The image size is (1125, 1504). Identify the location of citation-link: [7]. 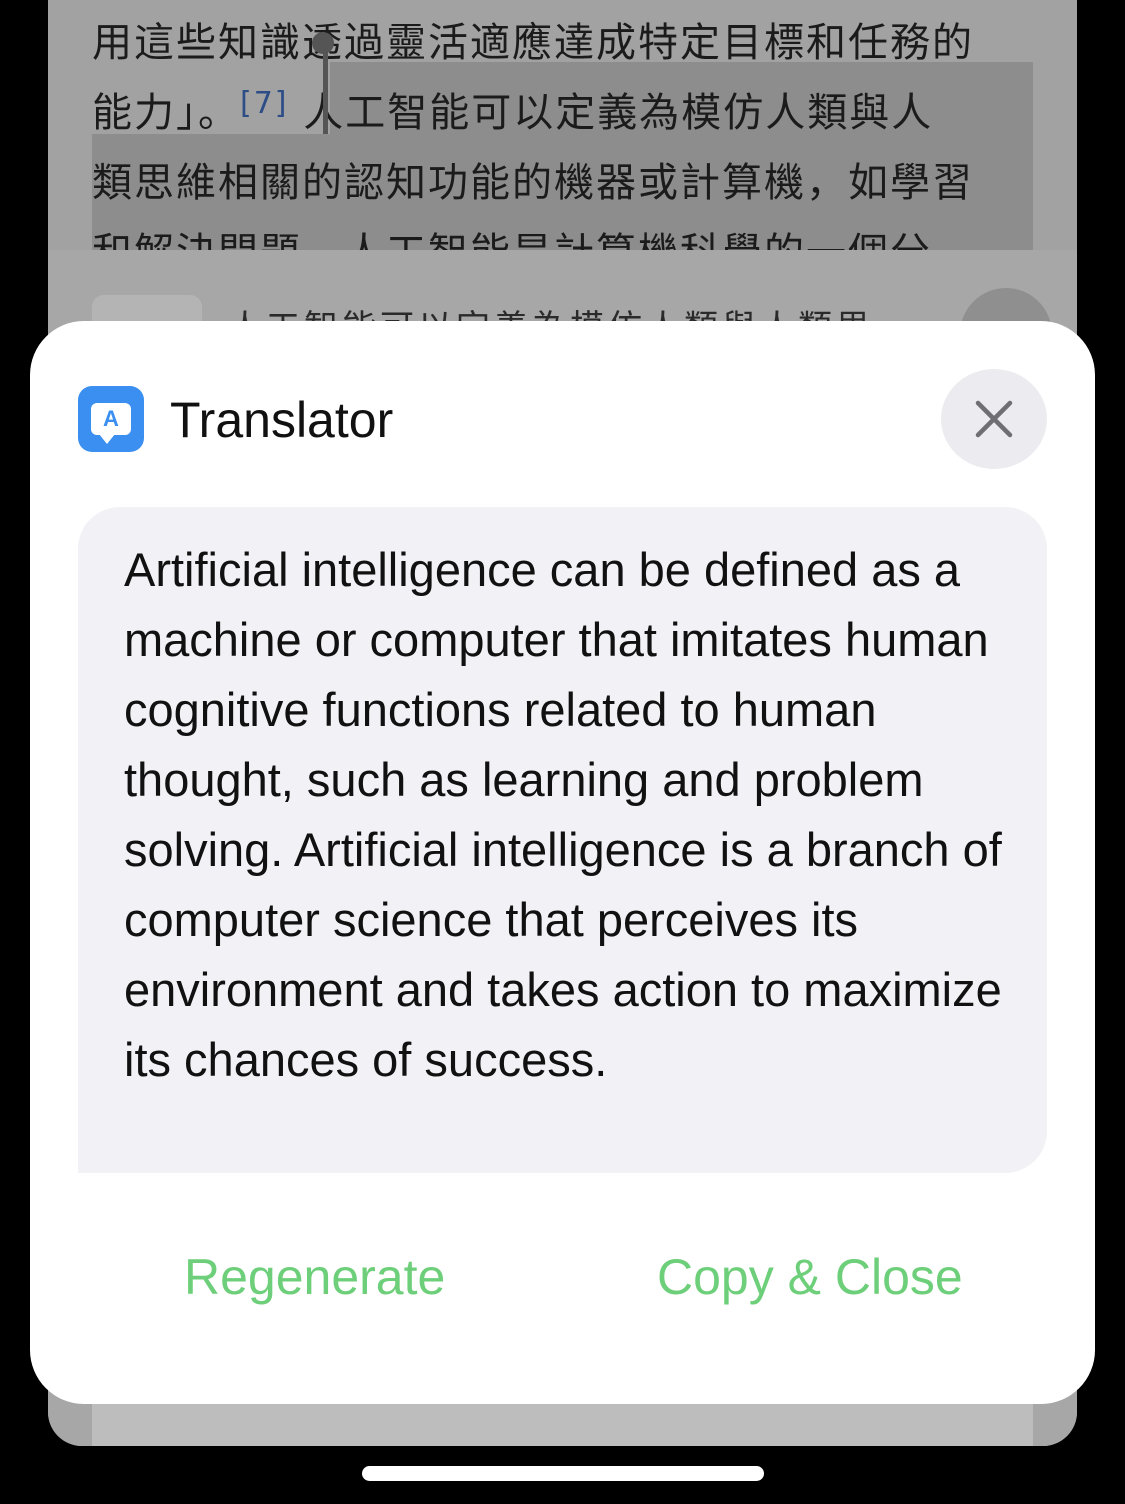
(264, 103).